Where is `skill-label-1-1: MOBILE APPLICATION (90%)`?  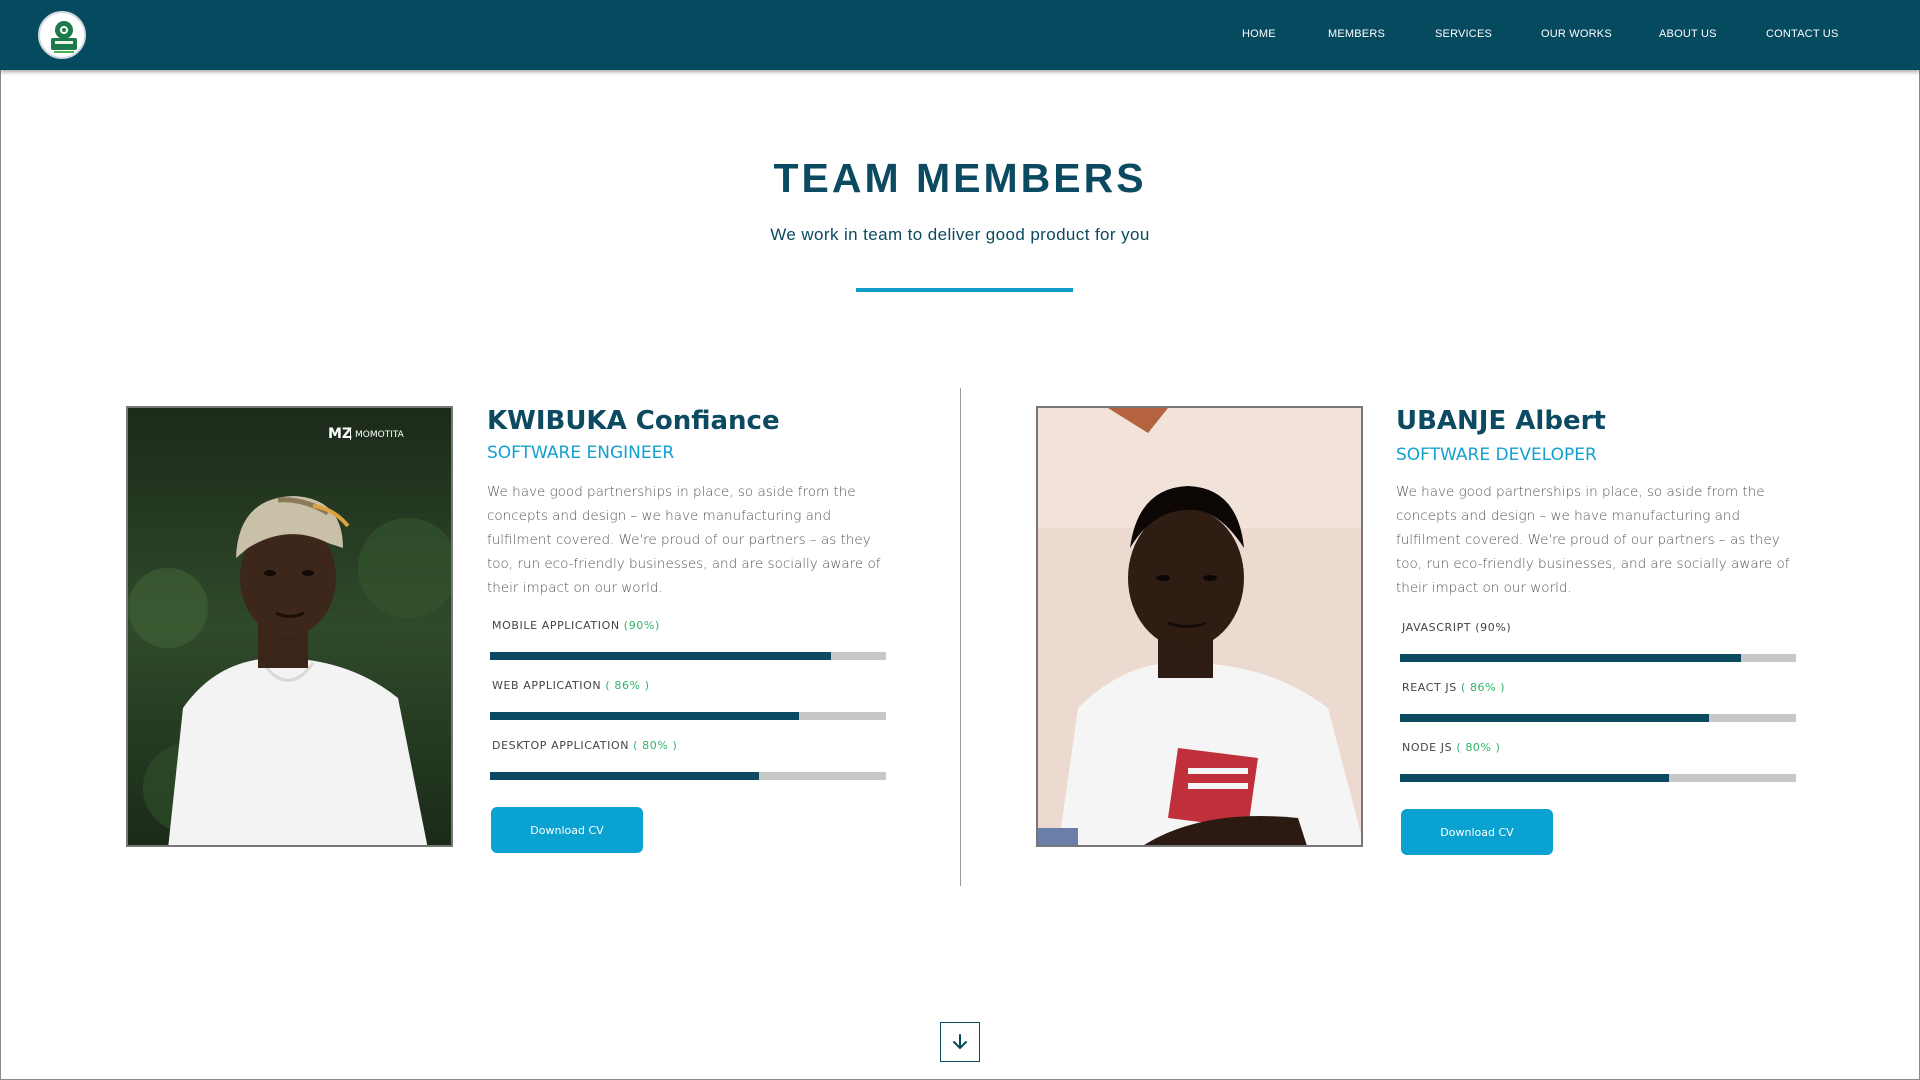 skill-label-1-1: MOBILE APPLICATION (90%) is located at coordinates (576, 625).